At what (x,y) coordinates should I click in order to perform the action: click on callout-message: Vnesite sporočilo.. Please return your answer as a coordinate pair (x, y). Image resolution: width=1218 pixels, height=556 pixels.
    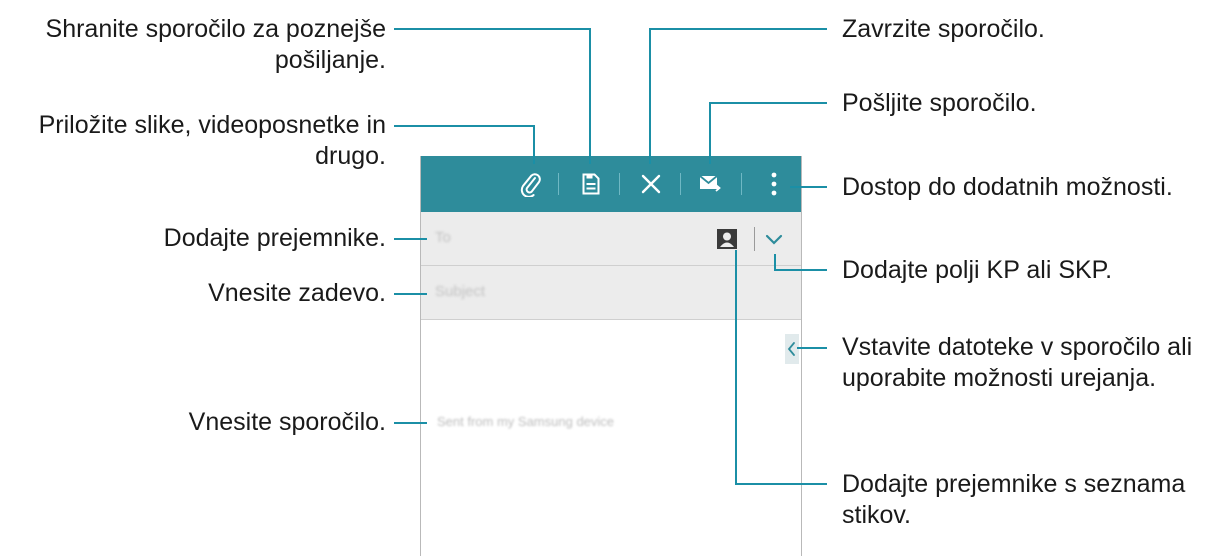
    Looking at the image, I should click on (287, 422).